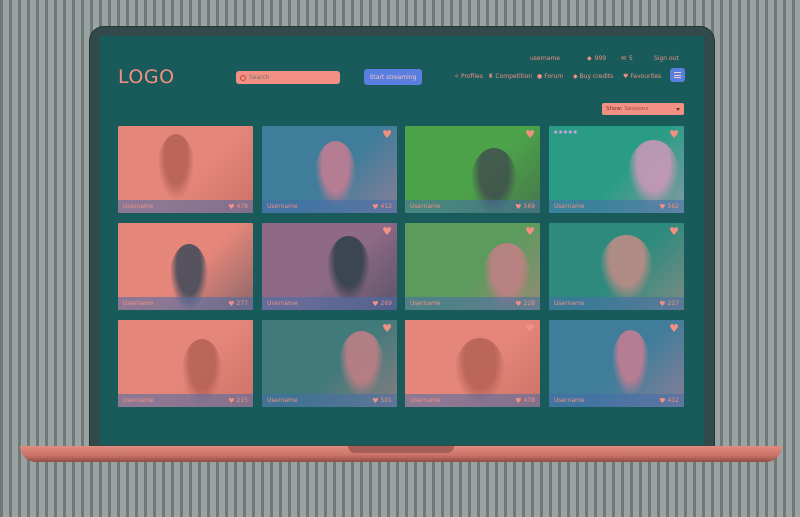 This screenshot has width=800, height=517. I want to click on diamond-balance: ◆ 999, so click(596, 58).